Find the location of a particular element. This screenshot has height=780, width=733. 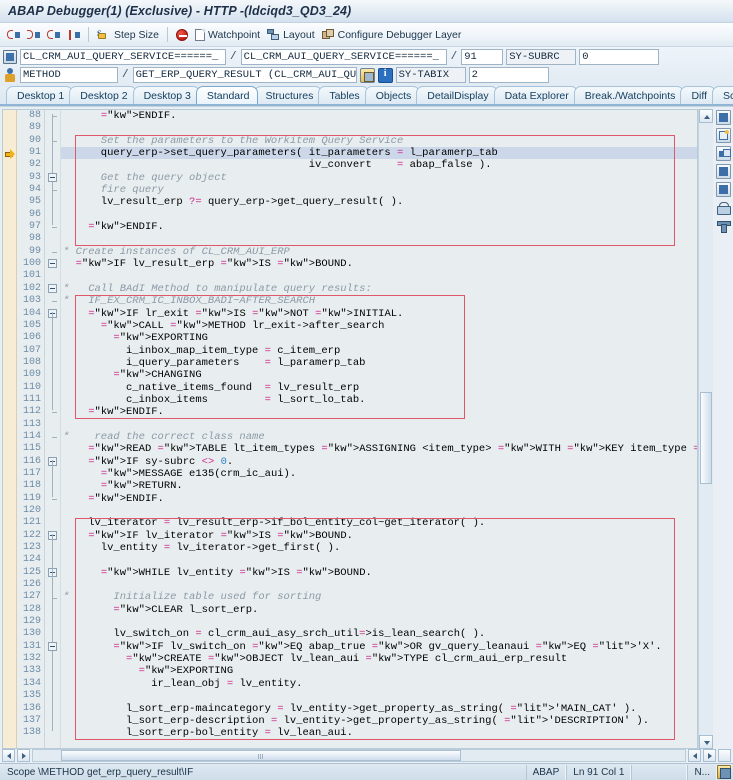

hscroll-page-left-button is located at coordinates (694, 755).